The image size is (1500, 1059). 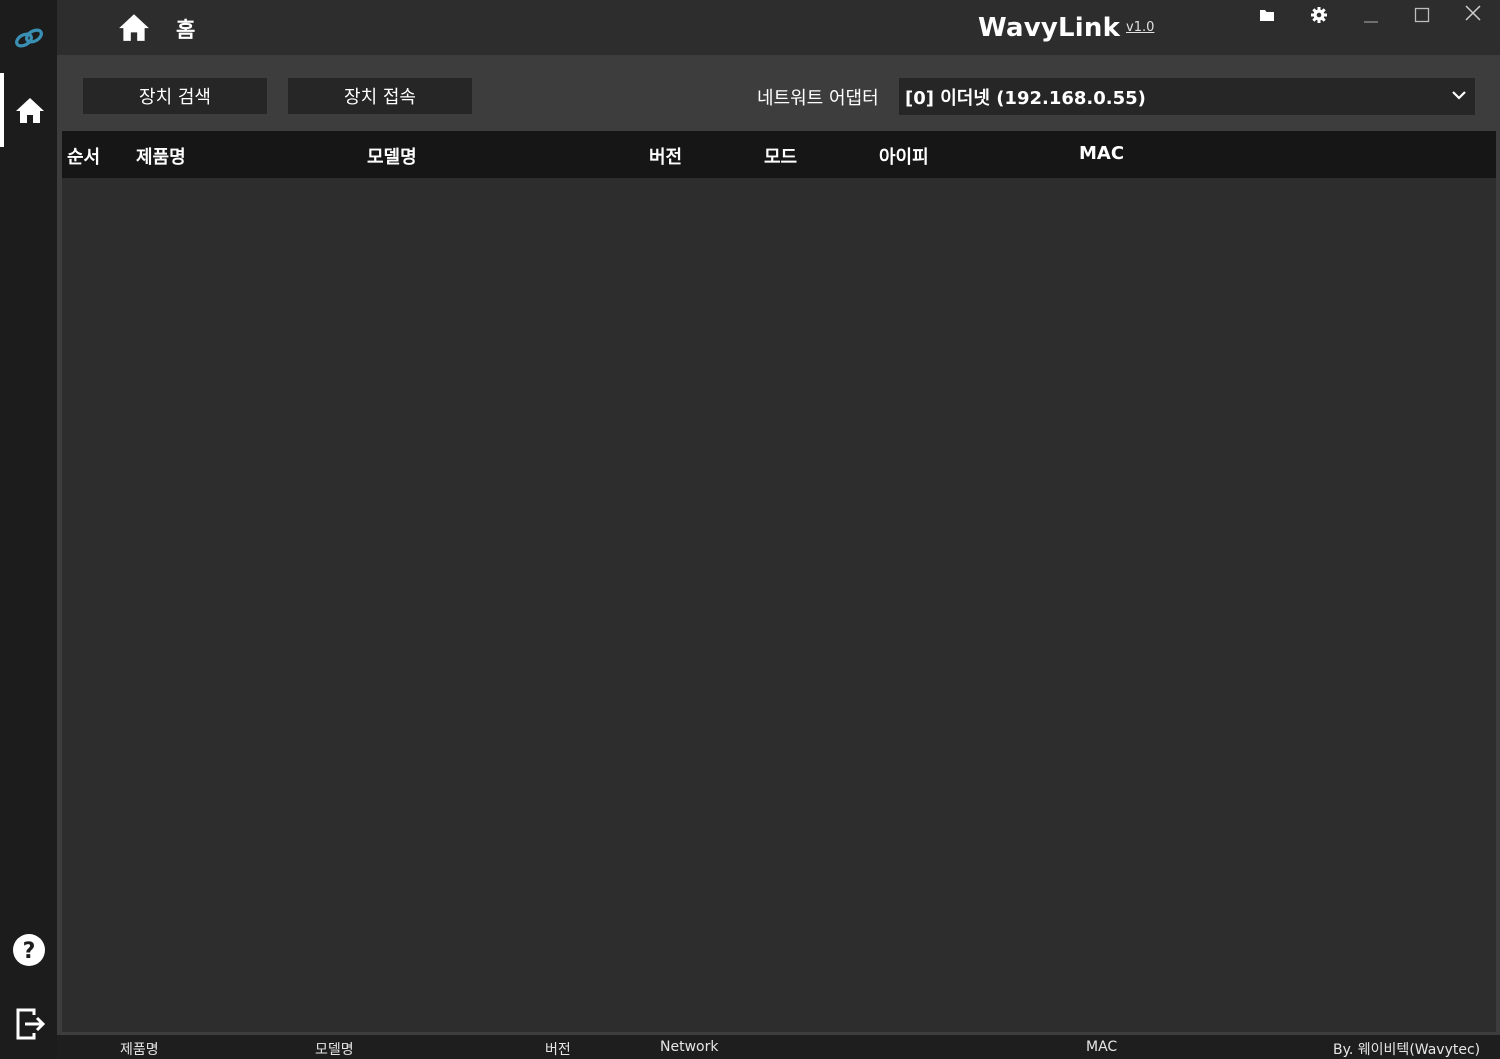 What do you see at coordinates (818, 98) in the screenshot?
I see `network-adapter-label: 네트워트 어댑터` at bounding box center [818, 98].